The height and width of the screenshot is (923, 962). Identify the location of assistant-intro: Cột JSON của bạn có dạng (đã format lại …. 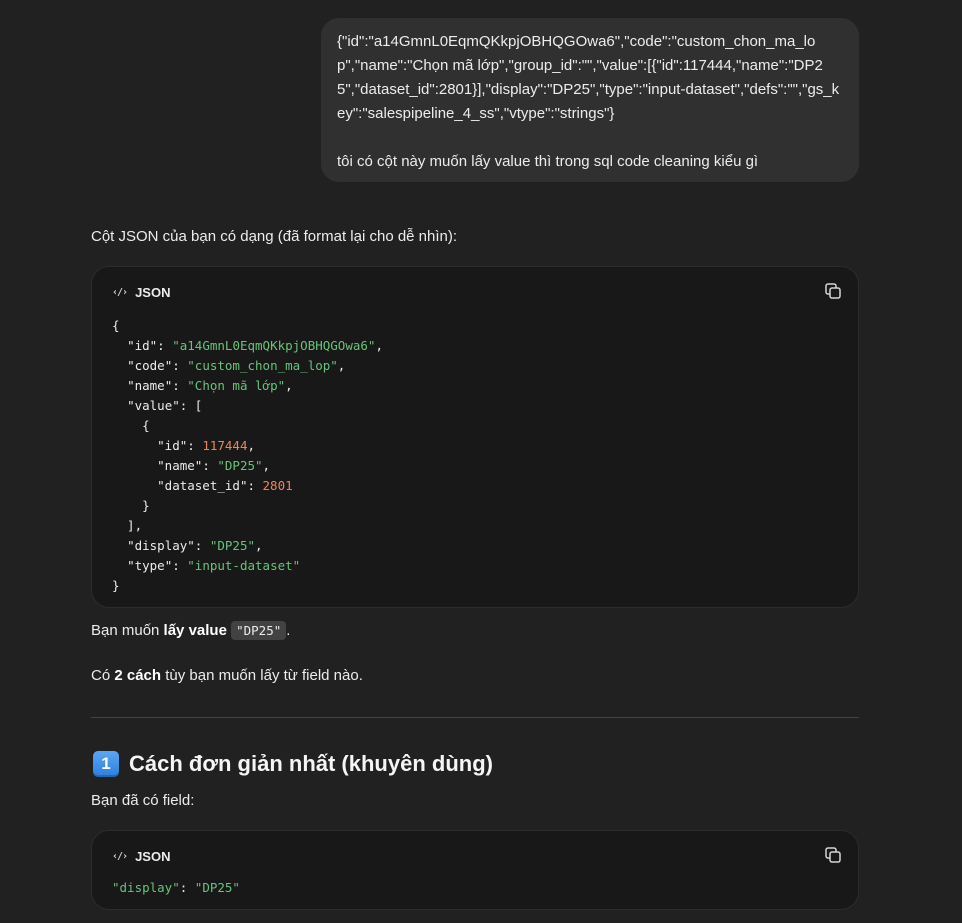
(274, 236).